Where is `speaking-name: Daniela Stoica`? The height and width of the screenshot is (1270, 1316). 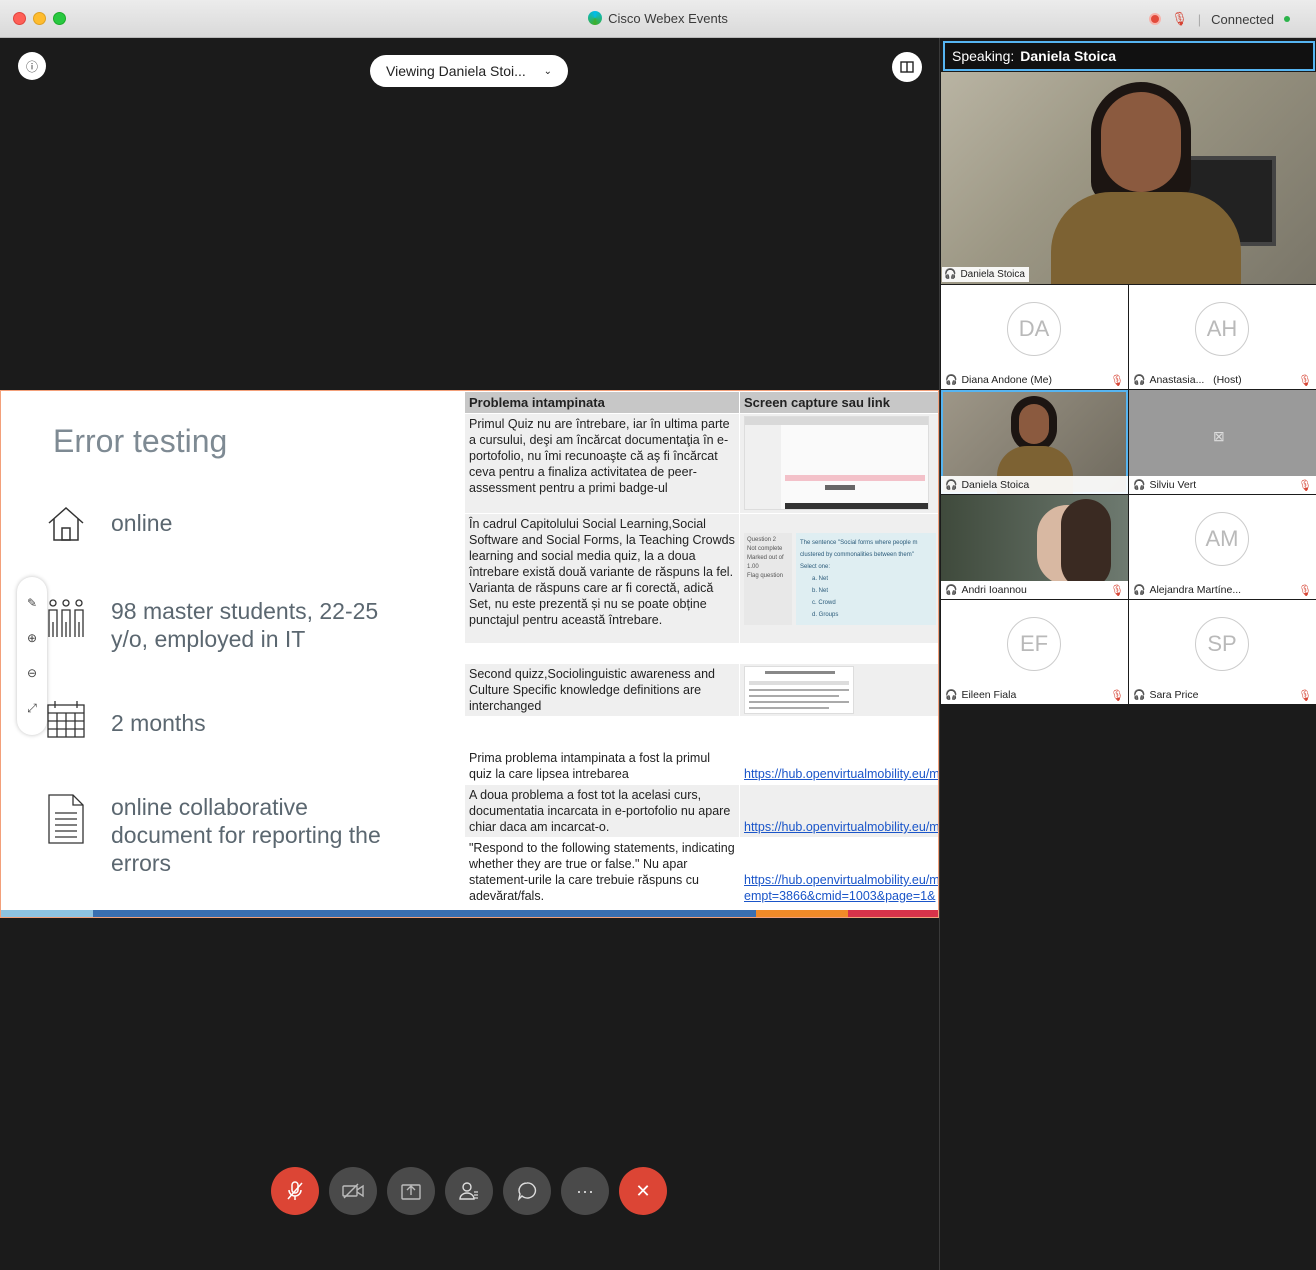 speaking-name: Daniela Stoica is located at coordinates (1068, 56).